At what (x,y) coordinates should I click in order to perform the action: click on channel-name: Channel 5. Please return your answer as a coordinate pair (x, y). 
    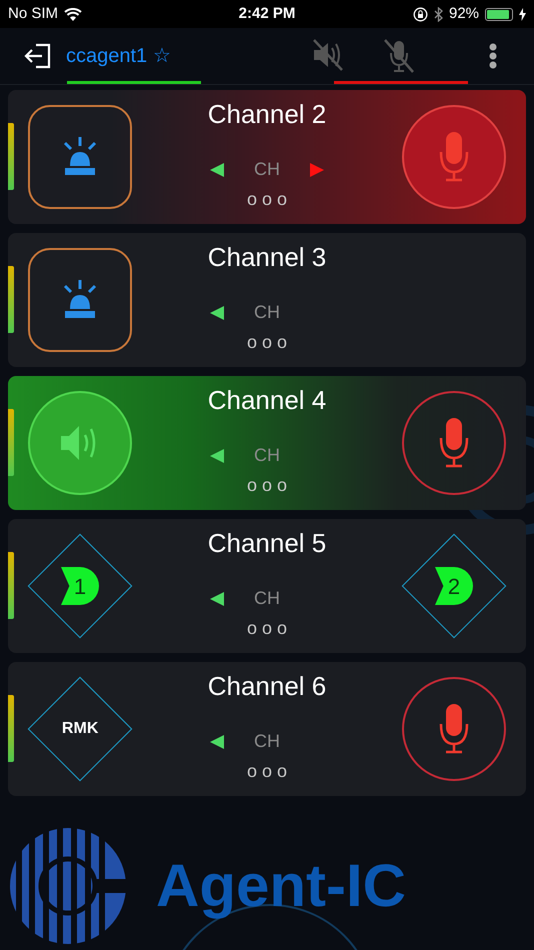
    Looking at the image, I should click on (267, 543).